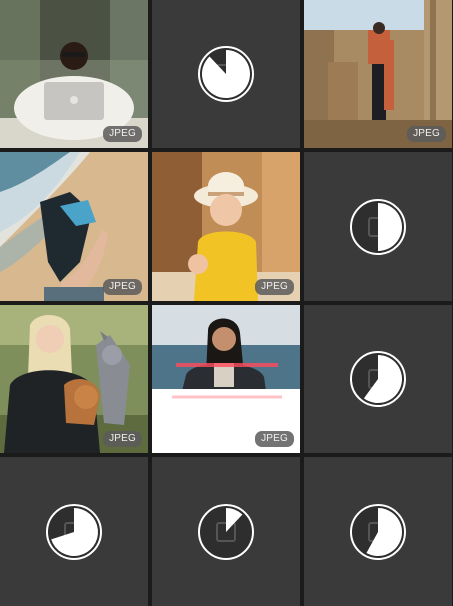 The image size is (453, 606). I want to click on photo-tile-4: JPEG, so click(74, 226).